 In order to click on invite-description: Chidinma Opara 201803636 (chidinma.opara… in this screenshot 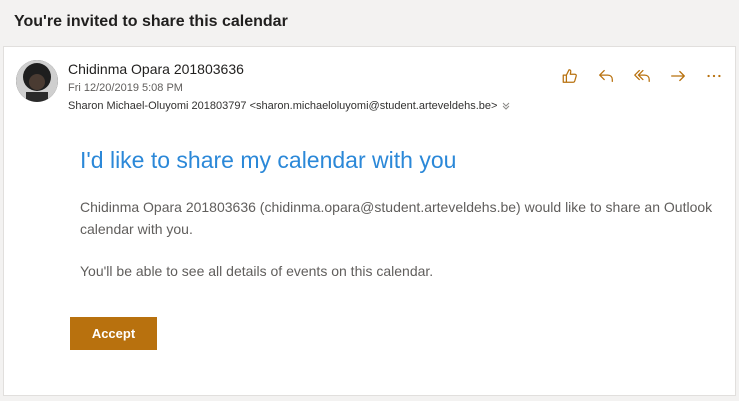, I will do `click(396, 218)`.